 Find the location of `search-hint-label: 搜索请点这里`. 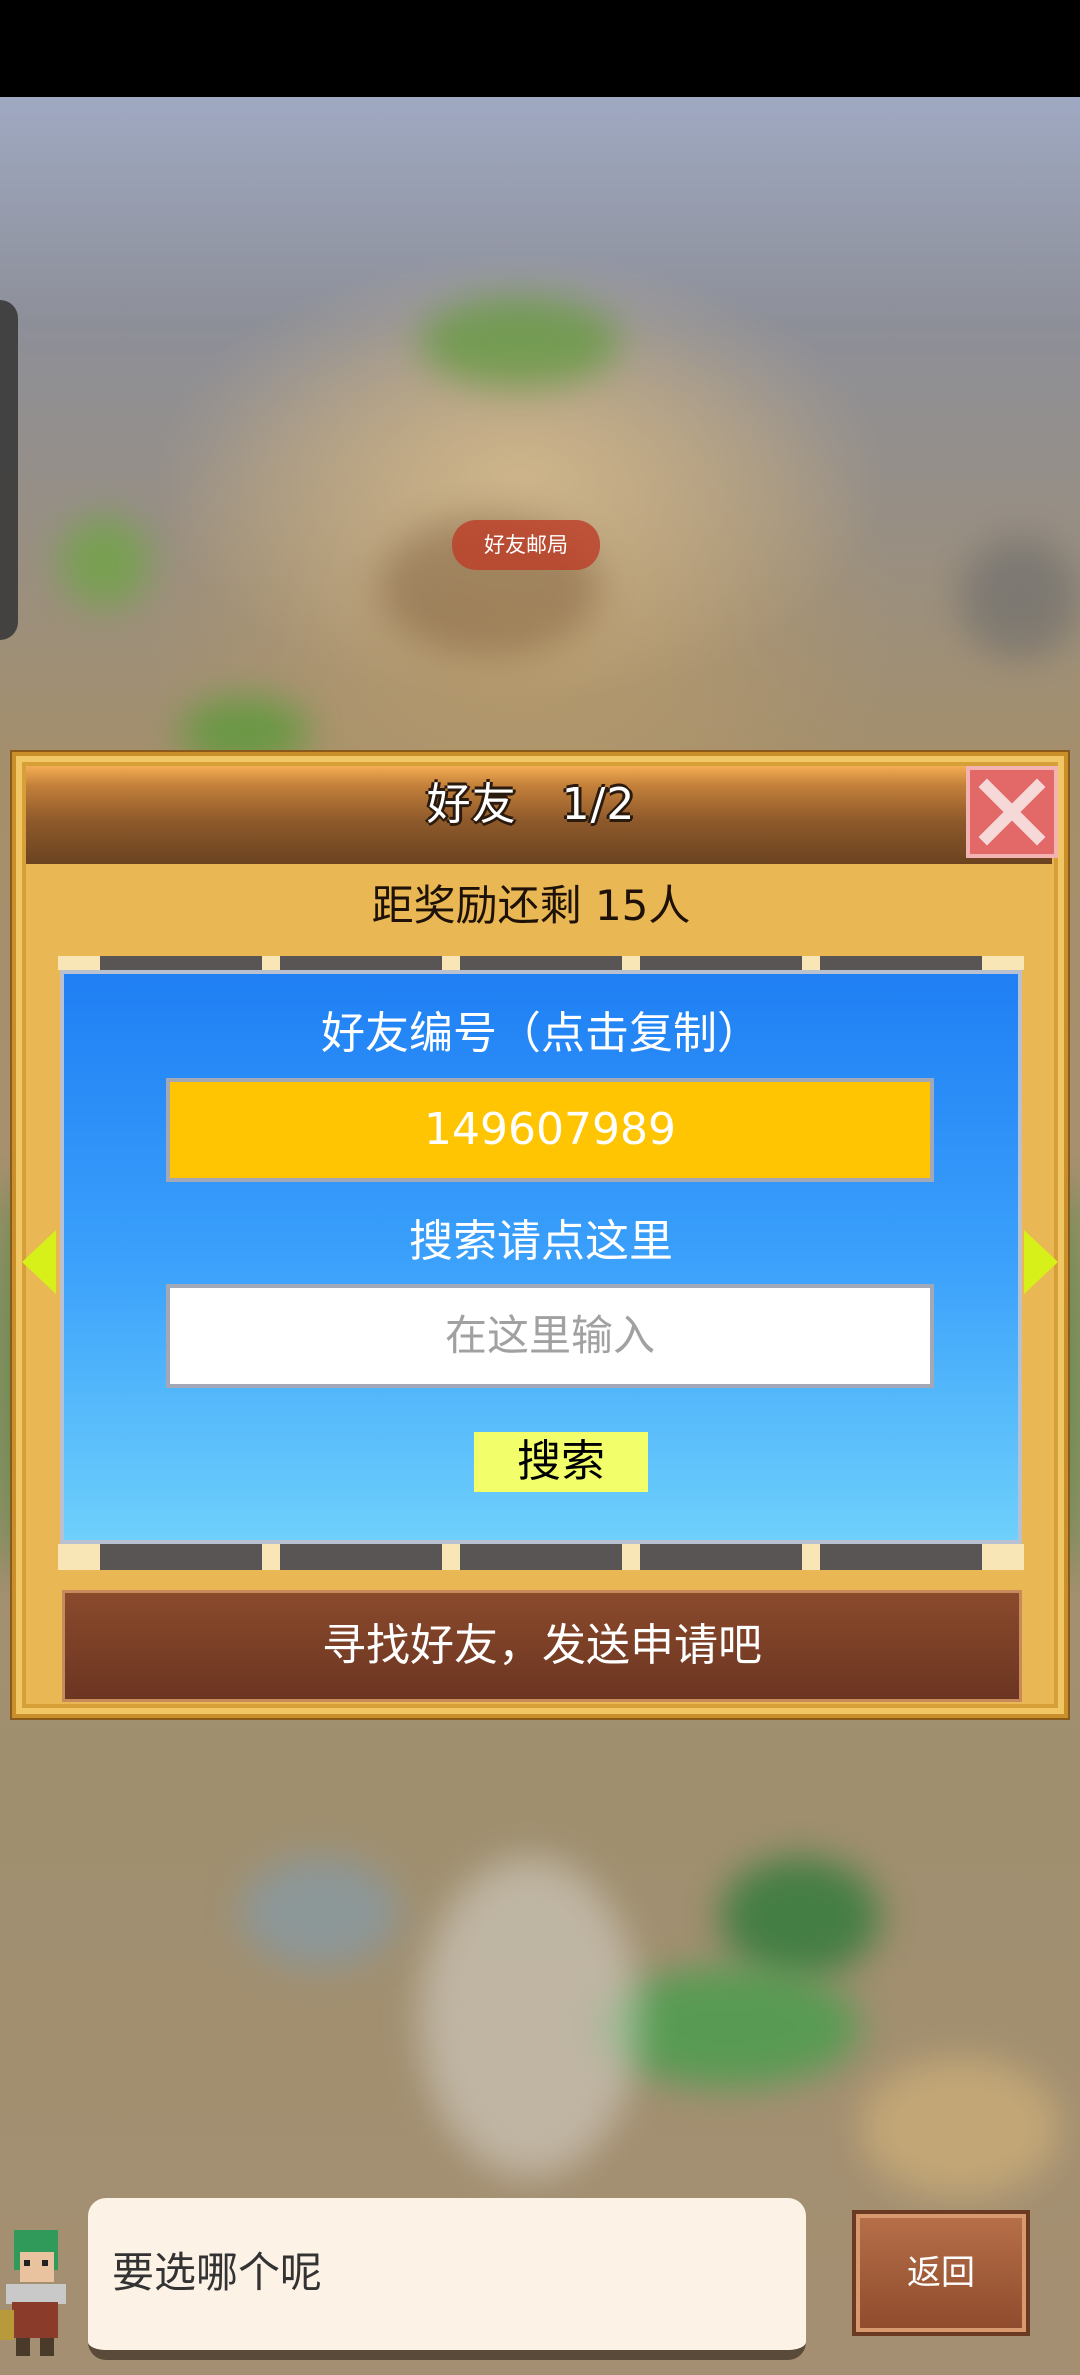

search-hint-label: 搜索请点这里 is located at coordinates (541, 1241).